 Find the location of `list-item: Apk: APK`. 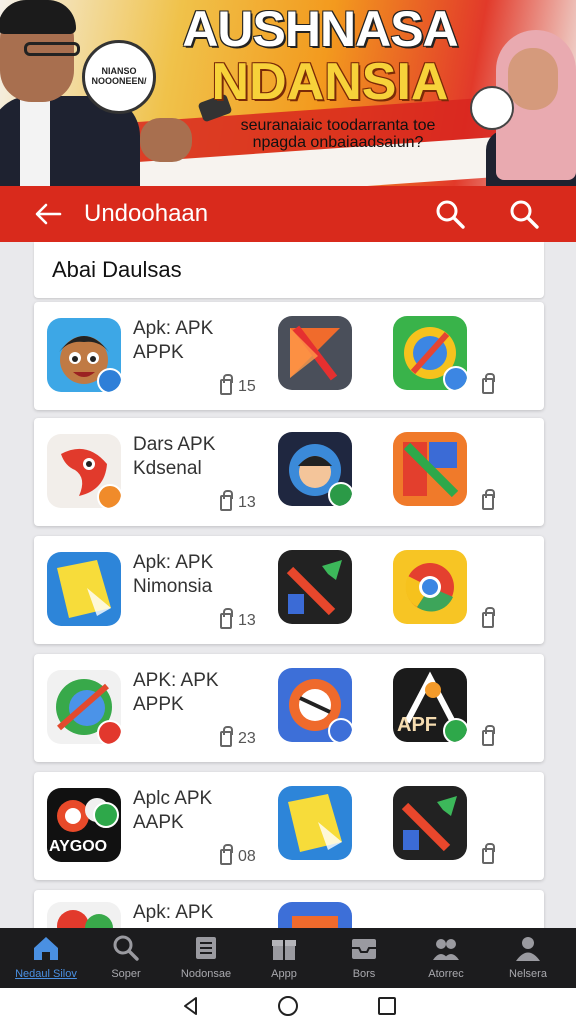

list-item: Apk: APK is located at coordinates (289, 909).